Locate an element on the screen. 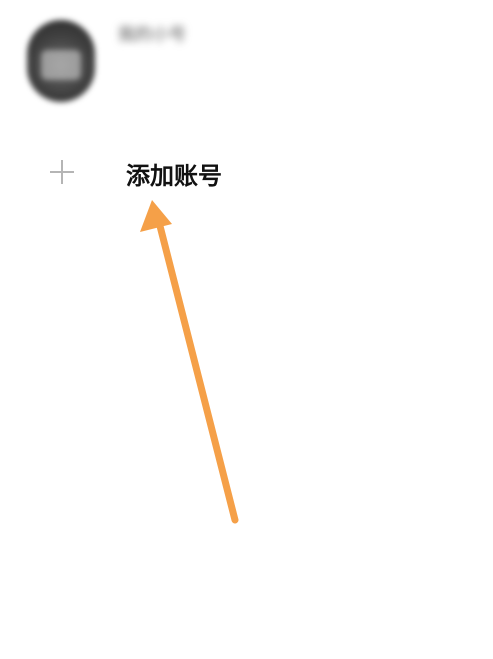 This screenshot has height=659, width=493. arrow-shaft is located at coordinates (197, 373).